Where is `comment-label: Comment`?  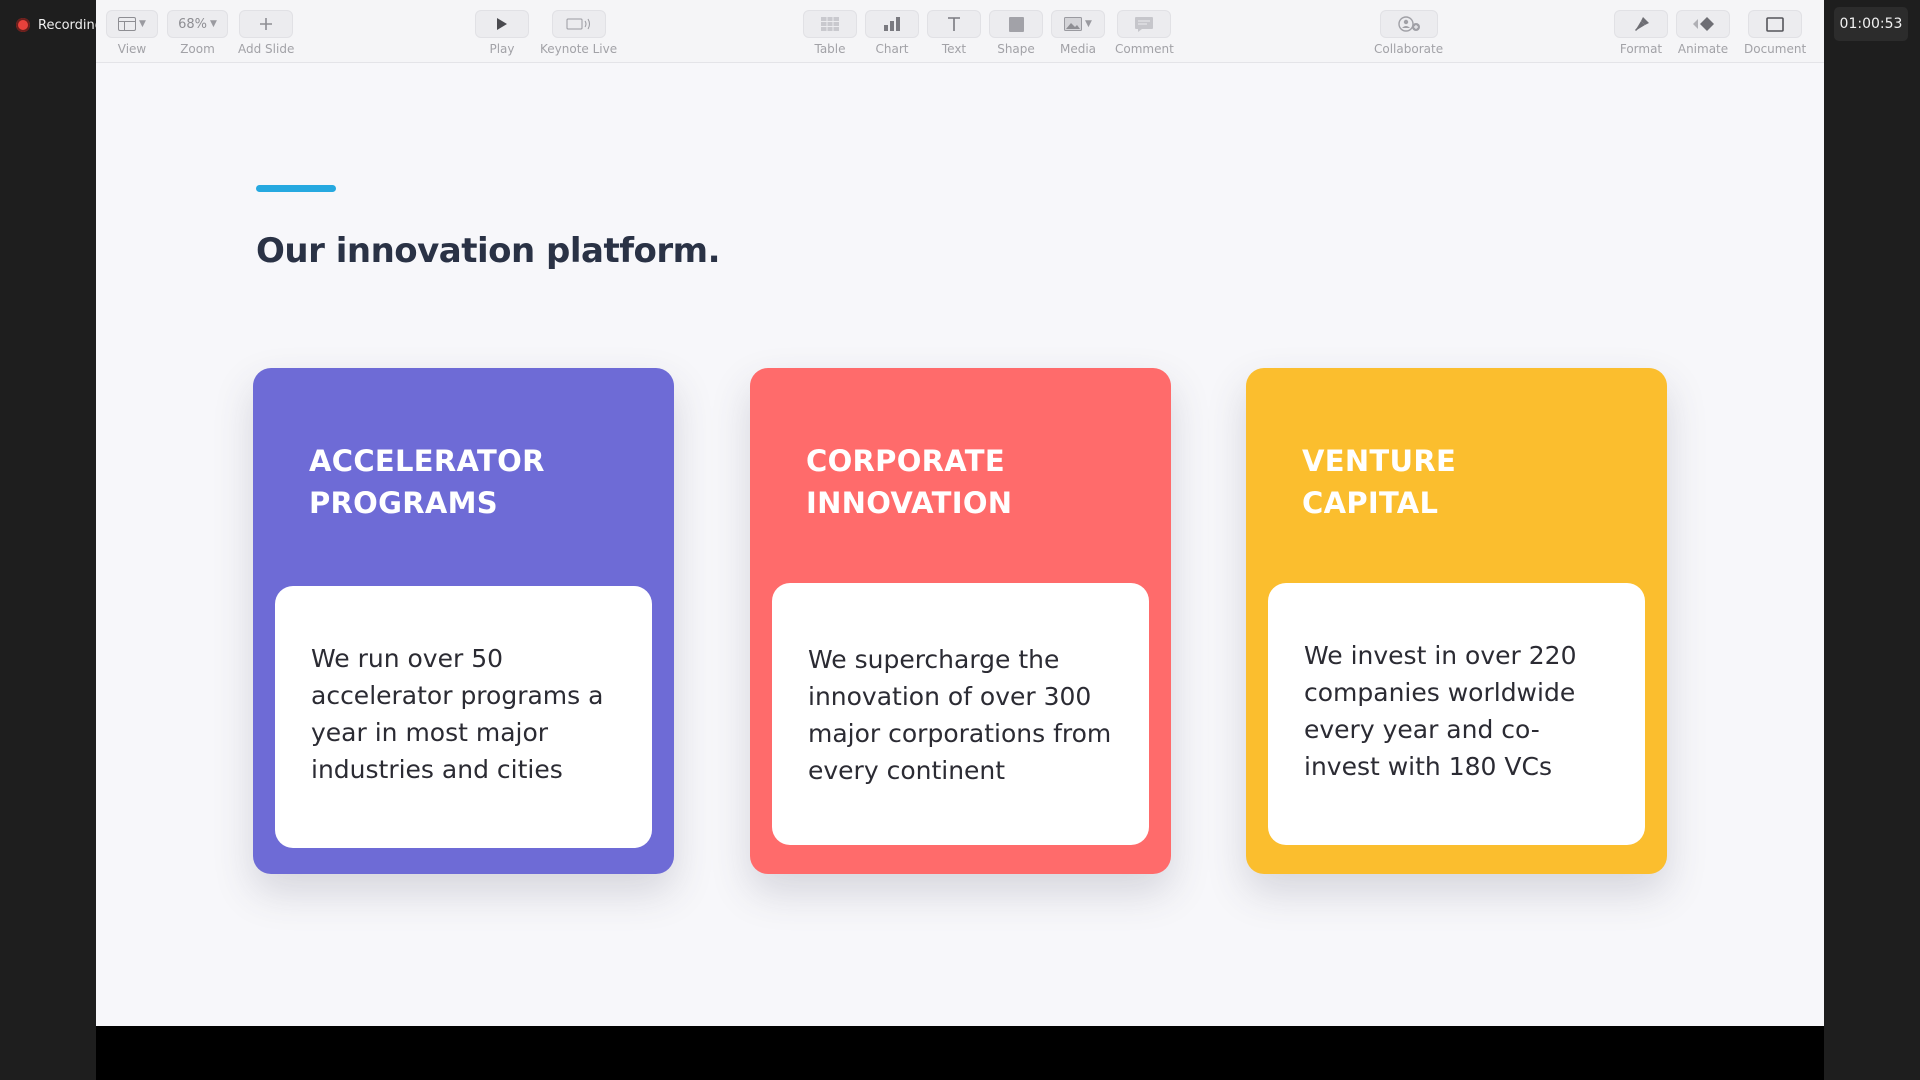
comment-label: Comment is located at coordinates (1144, 49).